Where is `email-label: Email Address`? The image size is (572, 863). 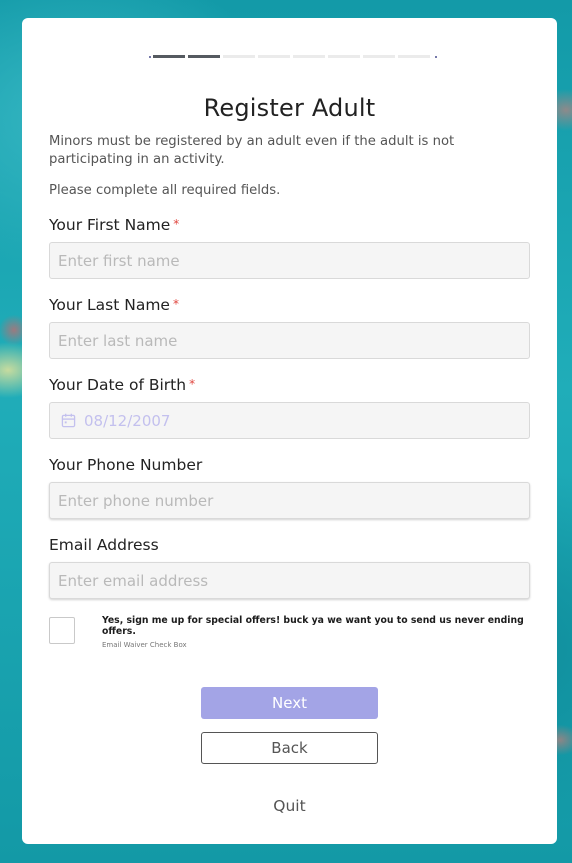
email-label: Email Address is located at coordinates (104, 545).